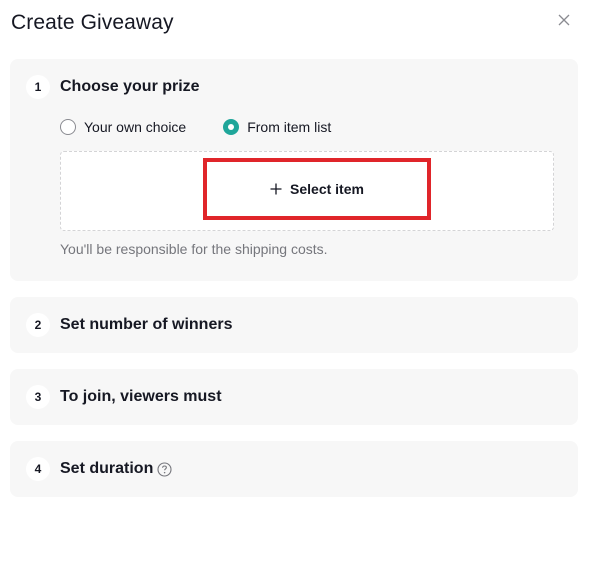 This screenshot has width=592, height=570. Describe the element at coordinates (38, 397) in the screenshot. I see `step-number-badge: 3` at that location.